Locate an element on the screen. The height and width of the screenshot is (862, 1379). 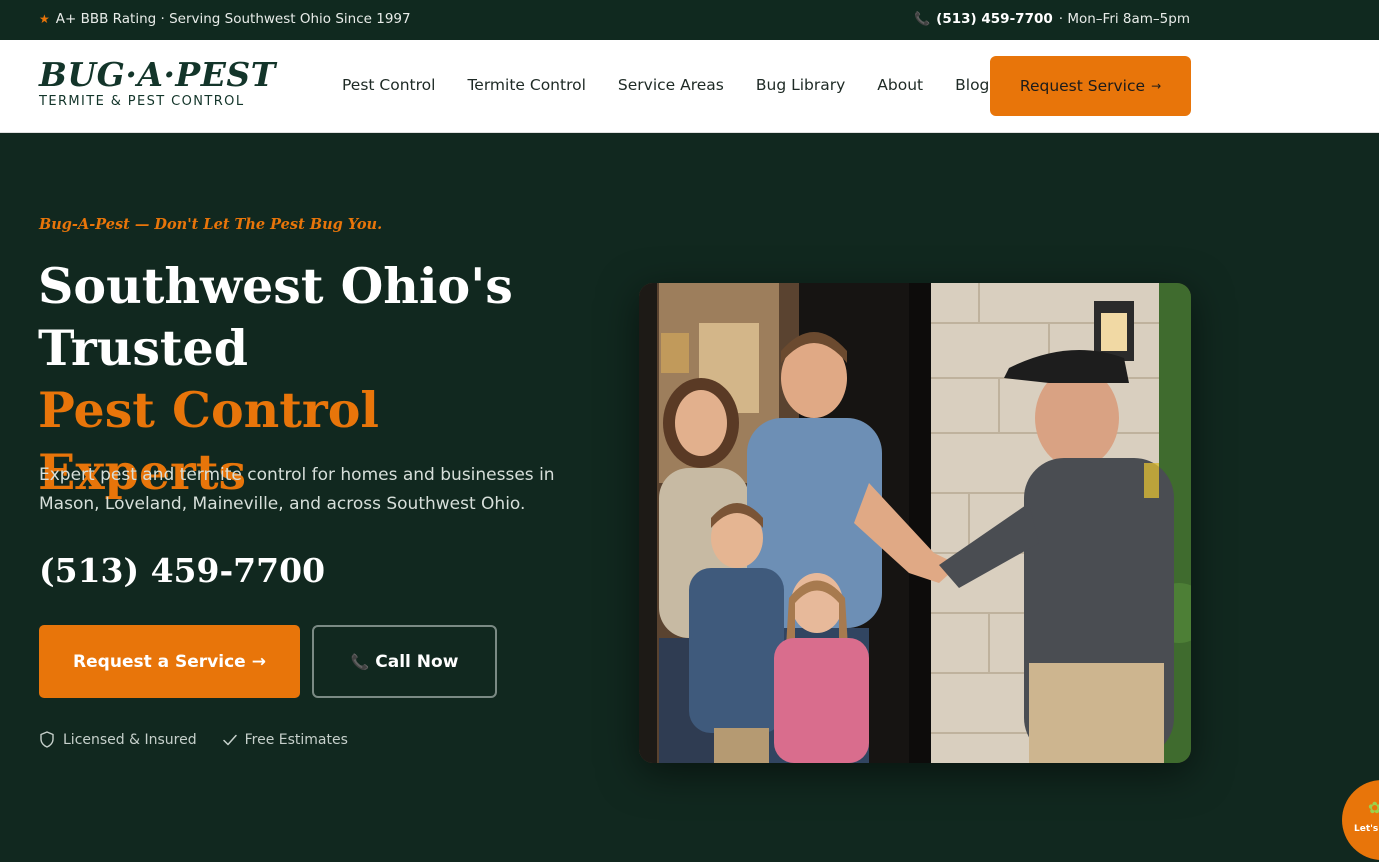
check-icon is located at coordinates (229, 739).